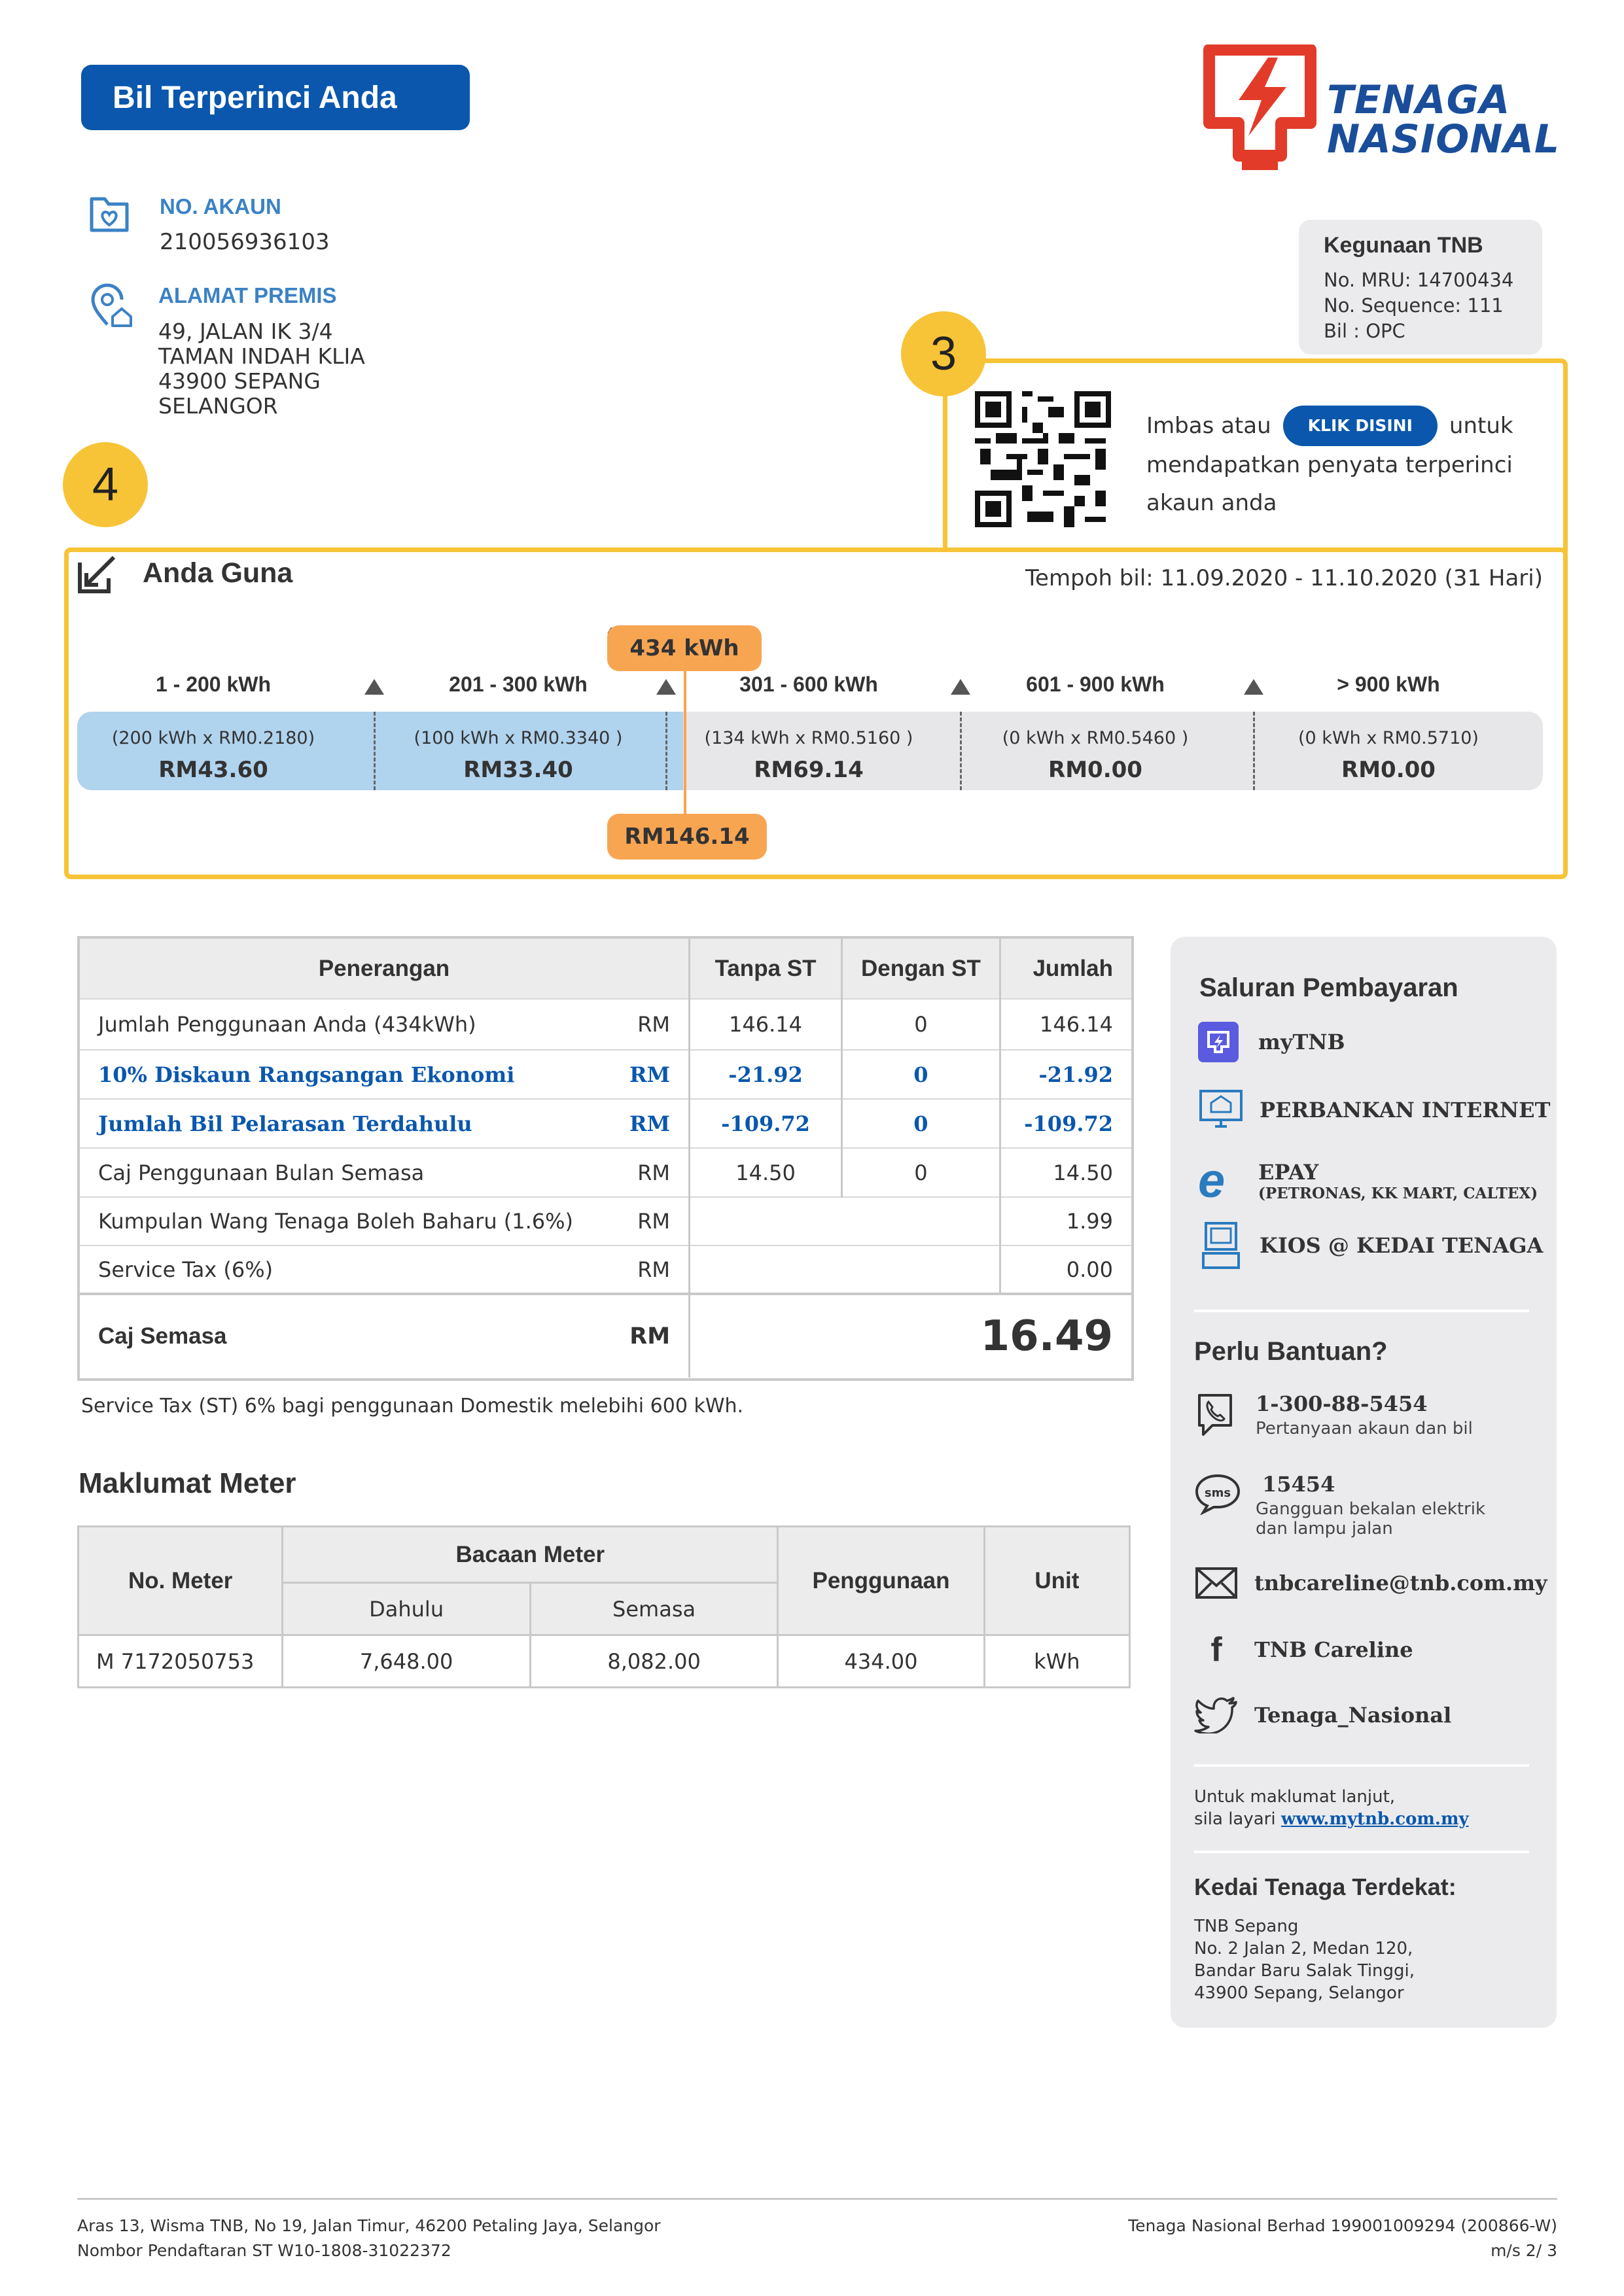 This screenshot has width=1624, height=2296. I want to click on shop-line: Bandar Baru Salak Tinggi,, so click(1304, 1971).